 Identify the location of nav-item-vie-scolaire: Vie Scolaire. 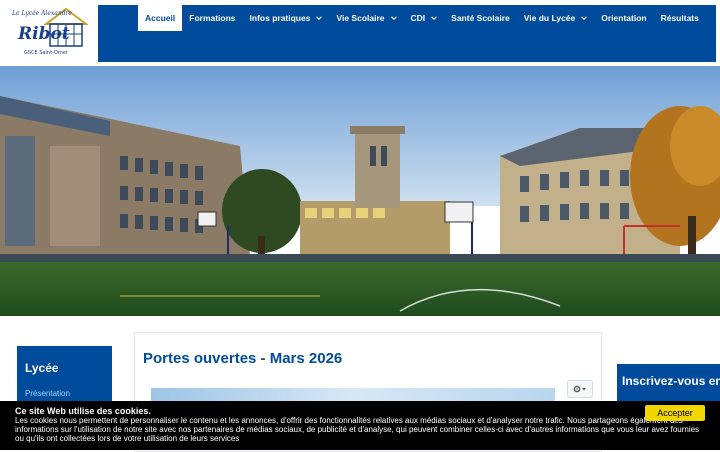
(366, 18).